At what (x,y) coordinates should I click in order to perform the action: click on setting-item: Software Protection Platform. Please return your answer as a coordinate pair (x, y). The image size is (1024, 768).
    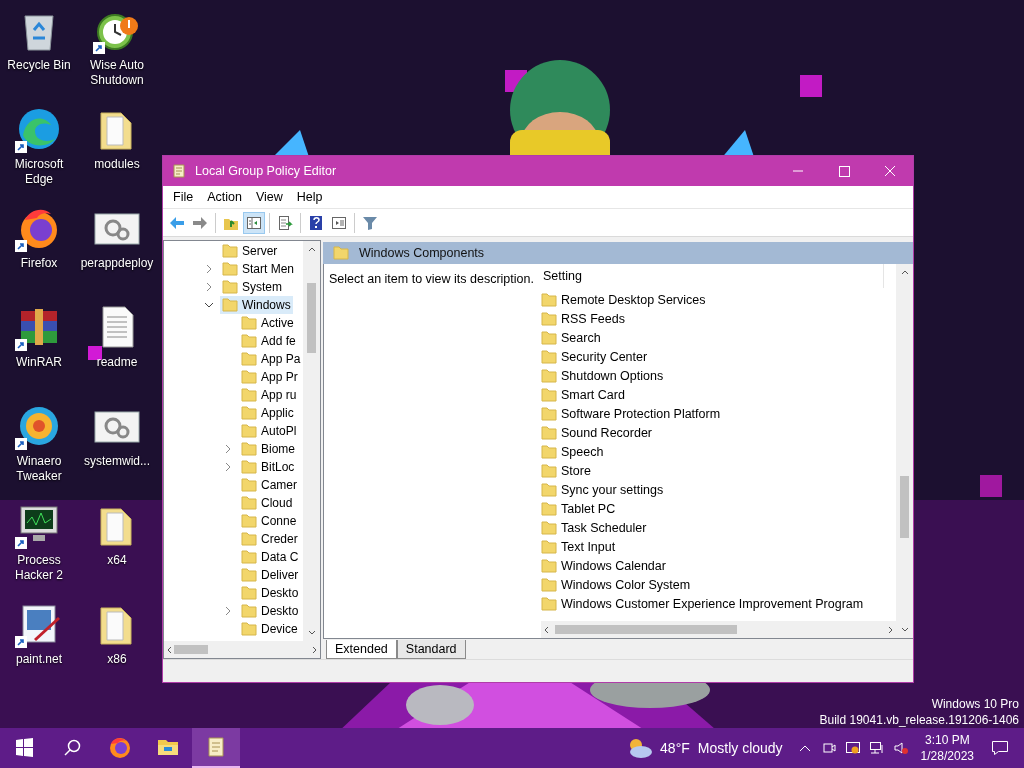
    Looking at the image, I should click on (641, 413).